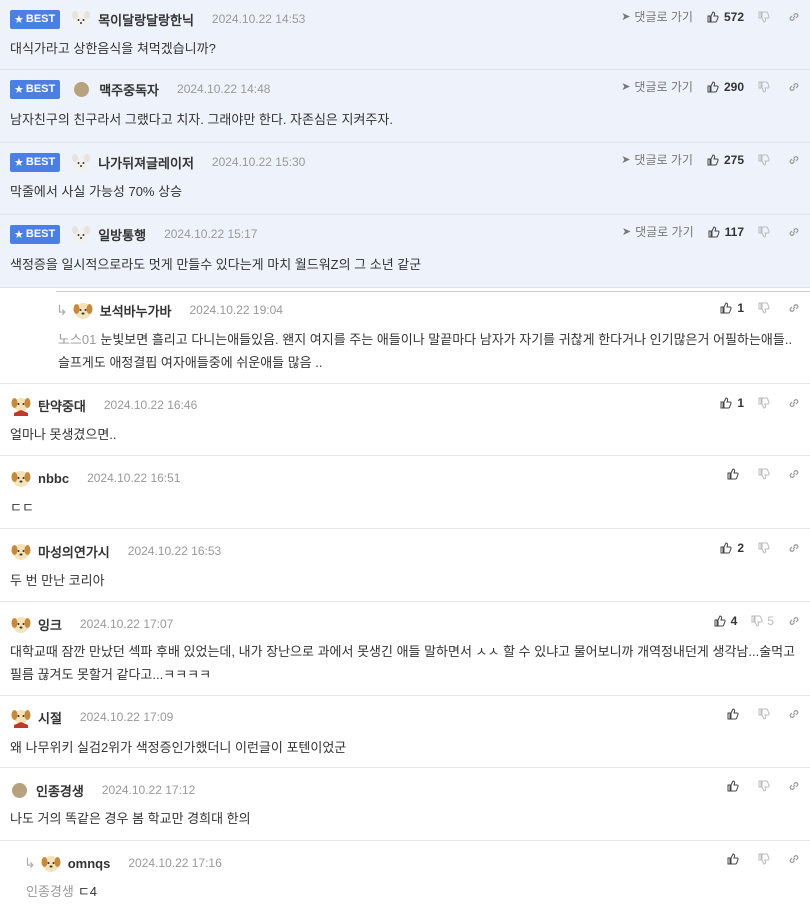  Describe the element at coordinates (236, 310) in the screenshot. I see `comment-date: 2024.10.22 19:04` at that location.